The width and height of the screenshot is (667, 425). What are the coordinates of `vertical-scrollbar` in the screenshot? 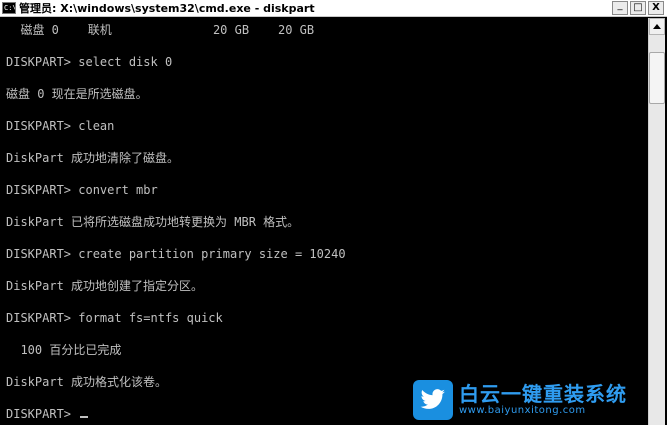 It's located at (656, 221).